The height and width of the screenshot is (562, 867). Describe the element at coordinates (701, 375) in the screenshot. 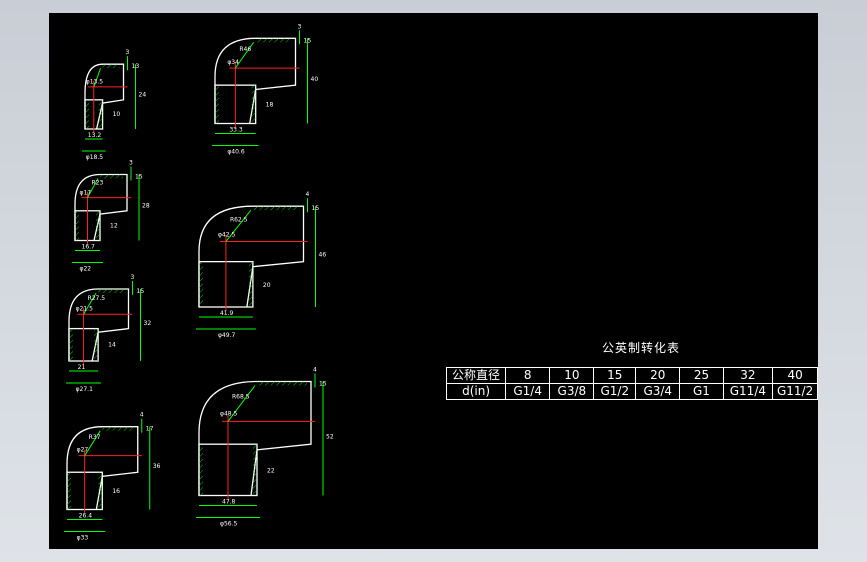

I see `table-cell: 25` at that location.